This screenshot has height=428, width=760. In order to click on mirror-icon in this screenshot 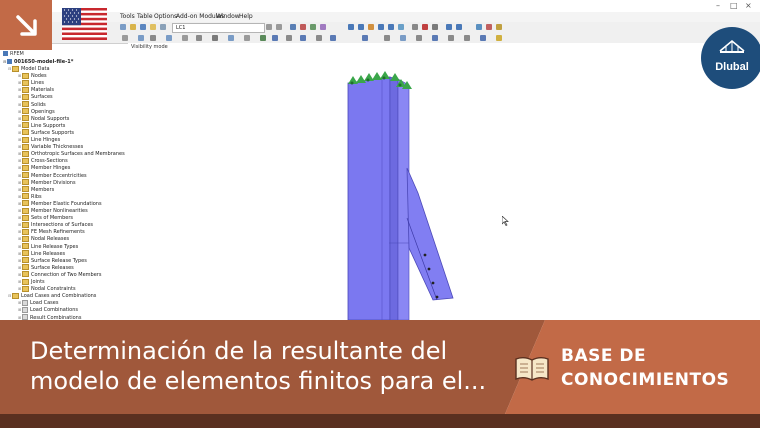, I will do `click(263, 38)`.